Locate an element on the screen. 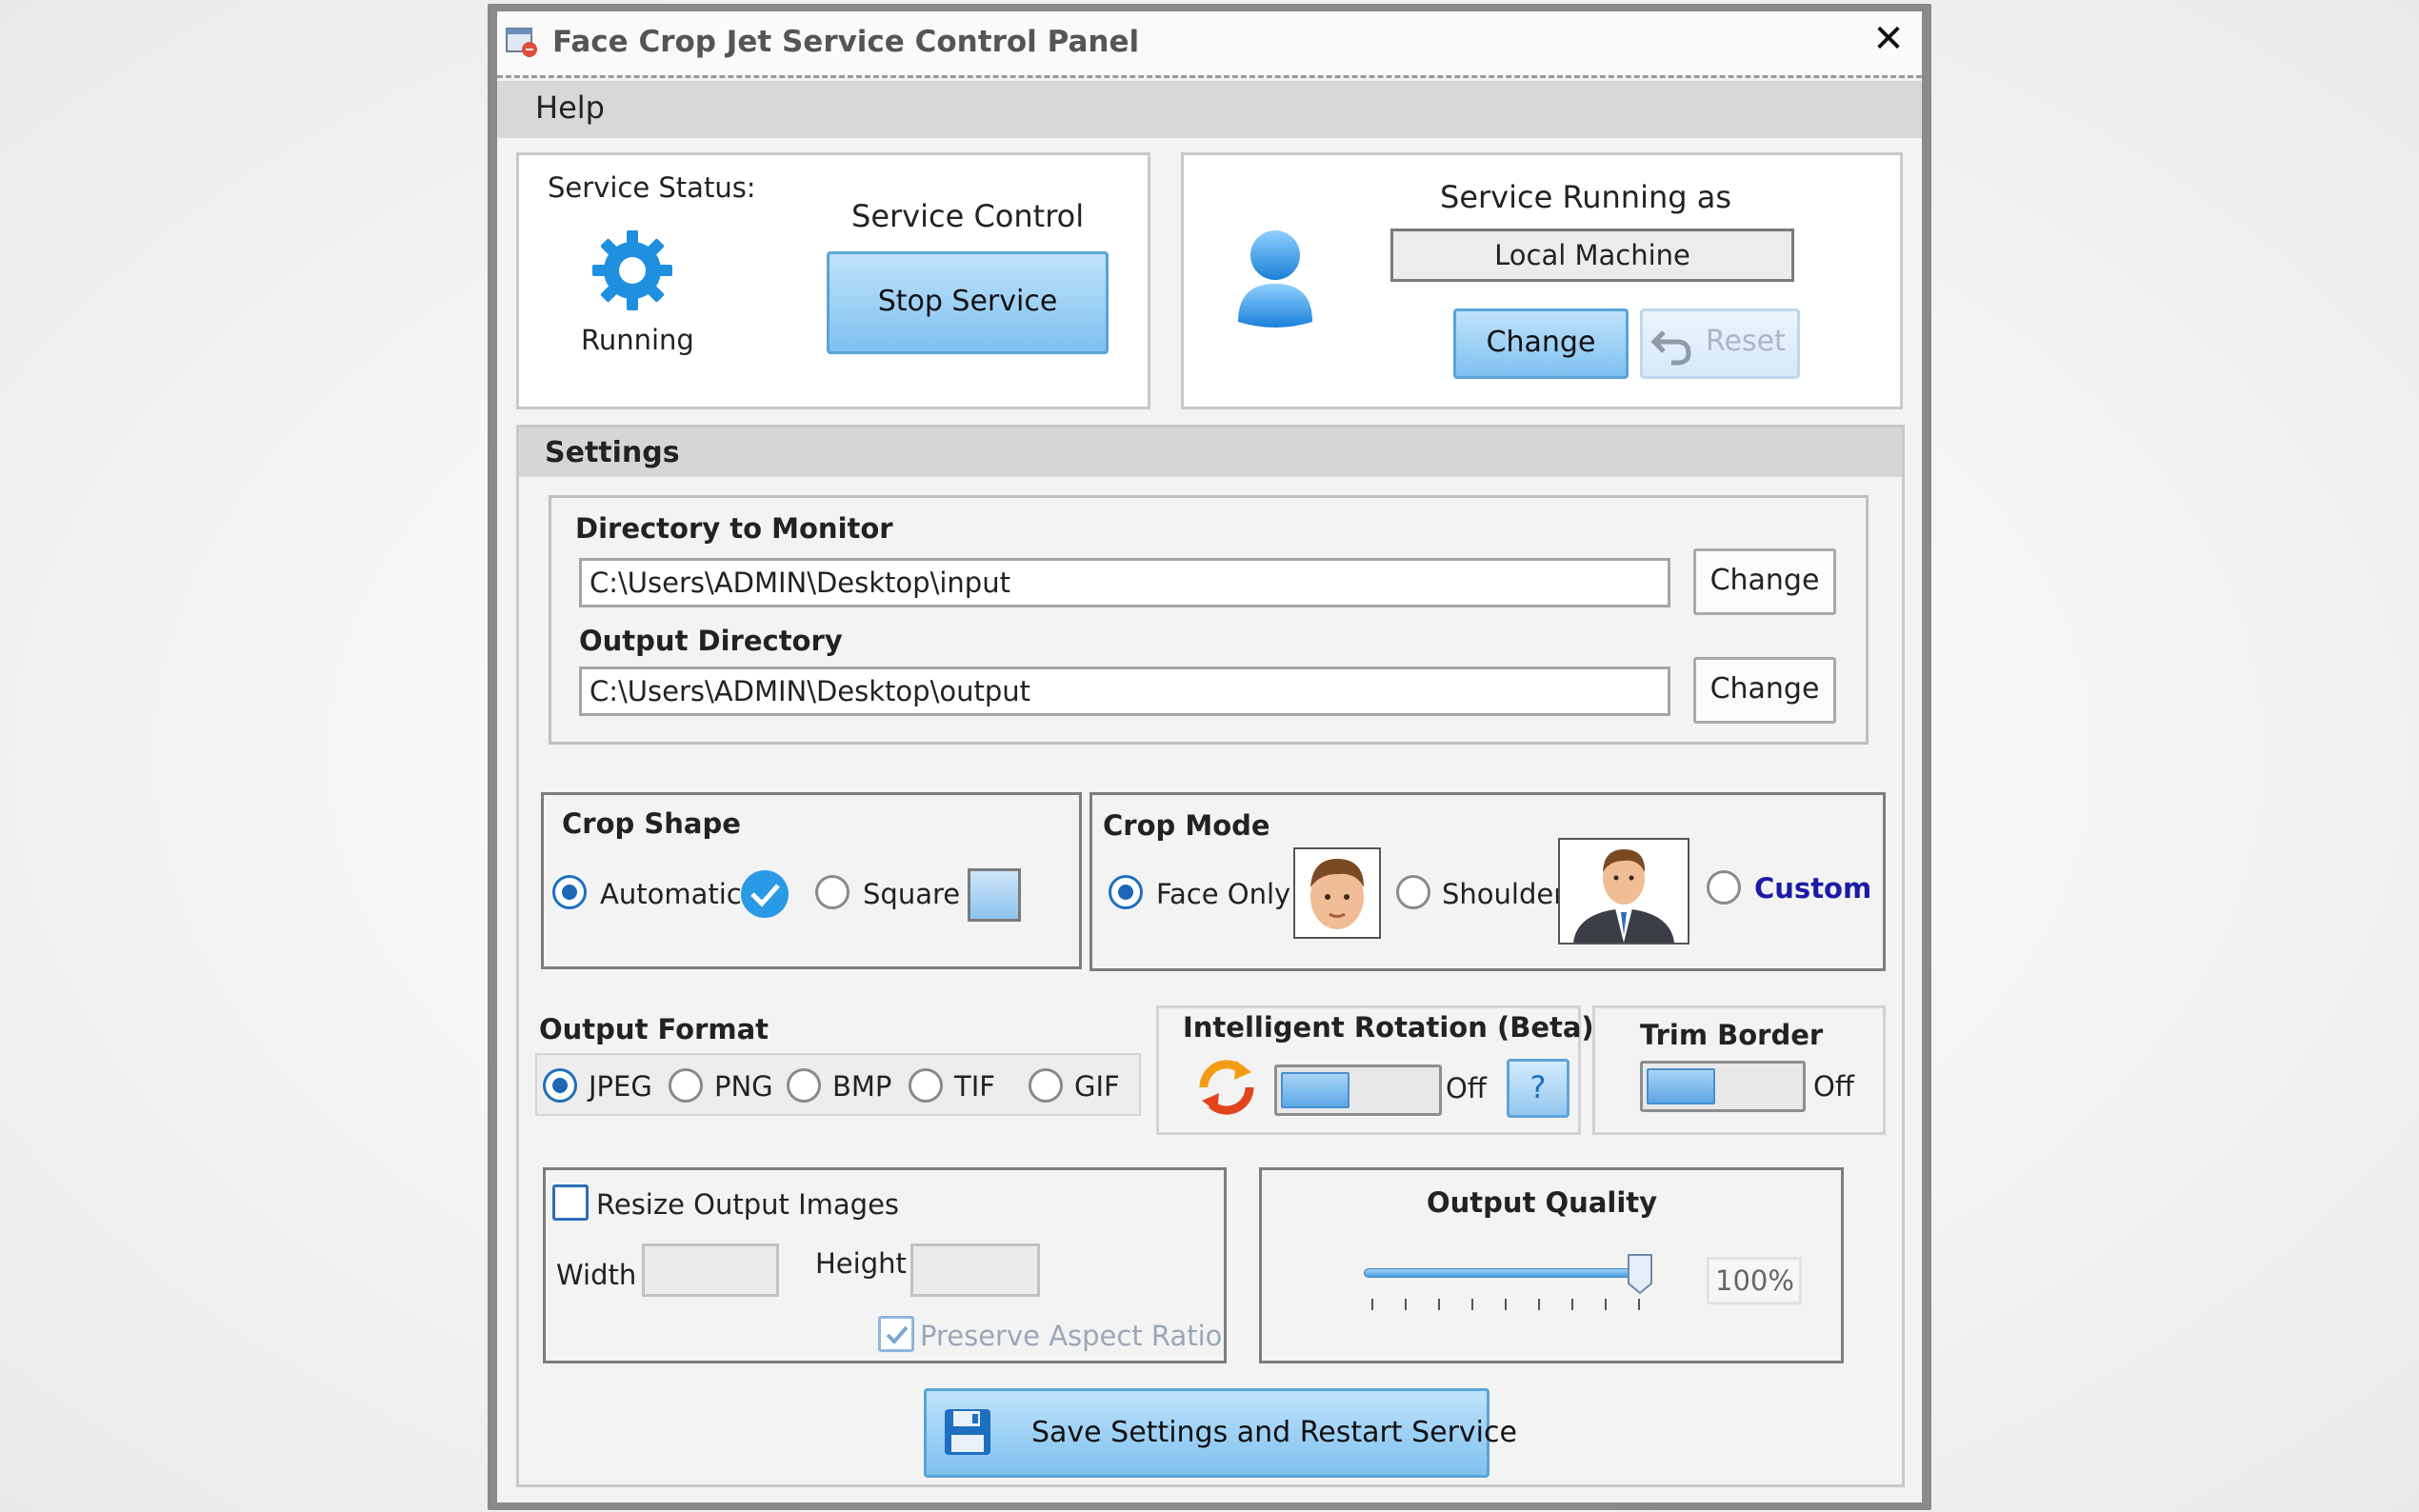 This screenshot has height=1512, width=2419. trim-border-state: Off is located at coordinates (1833, 1086).